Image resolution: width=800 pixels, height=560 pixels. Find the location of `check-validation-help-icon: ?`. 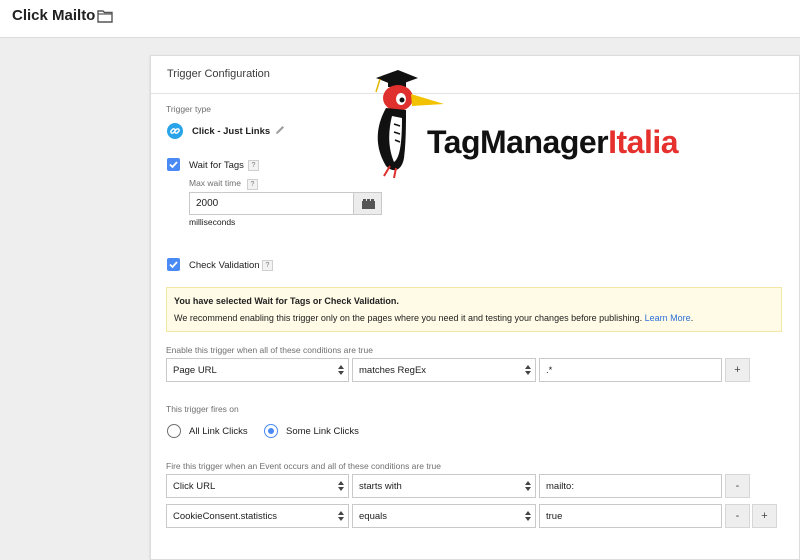

check-validation-help-icon: ? is located at coordinates (267, 265).